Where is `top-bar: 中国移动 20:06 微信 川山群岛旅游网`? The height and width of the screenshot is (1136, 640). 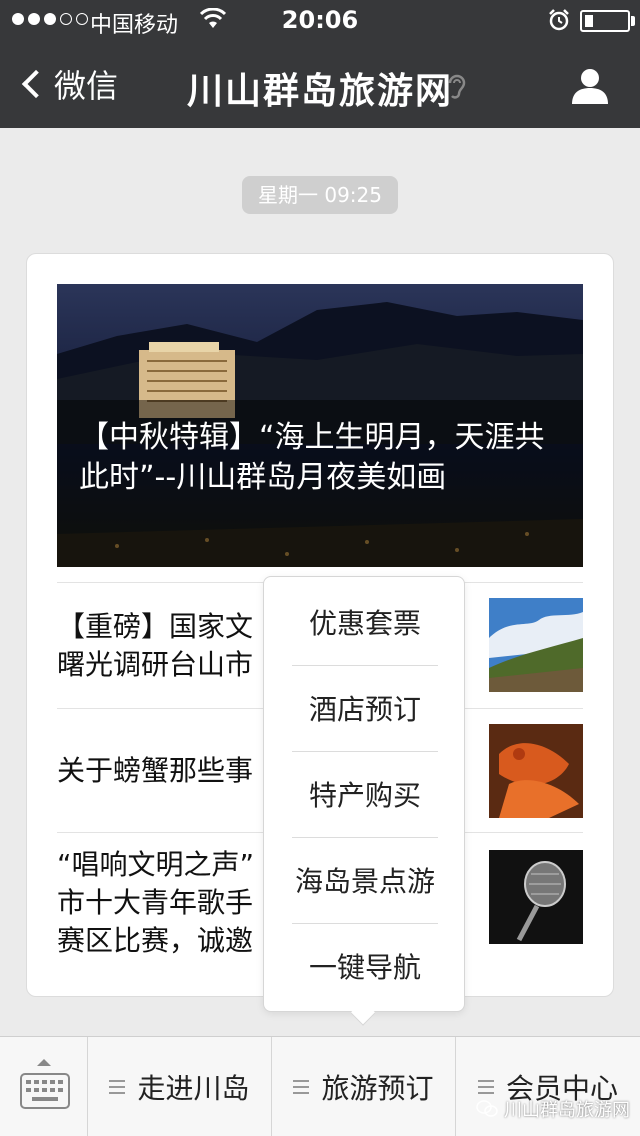
top-bar: 中国移动 20:06 微信 川山群岛旅游网 is located at coordinates (320, 64).